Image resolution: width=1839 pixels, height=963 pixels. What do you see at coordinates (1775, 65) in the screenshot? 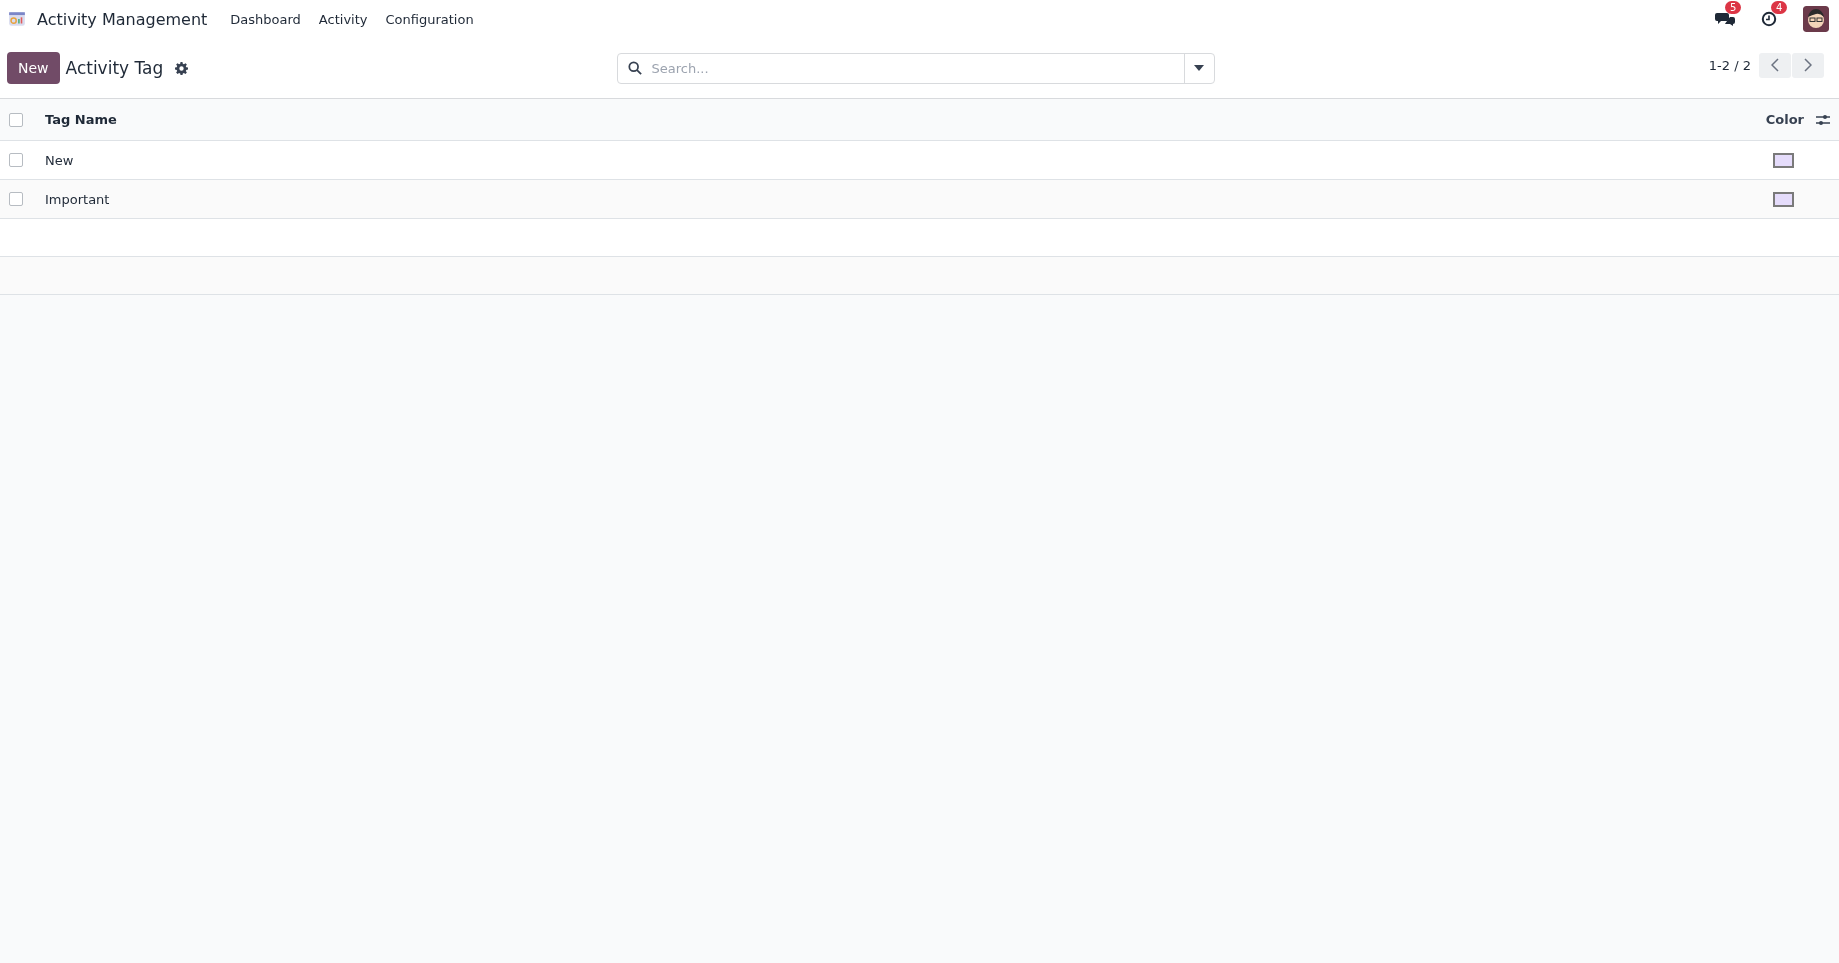
I see `chevron-left-icon` at bounding box center [1775, 65].